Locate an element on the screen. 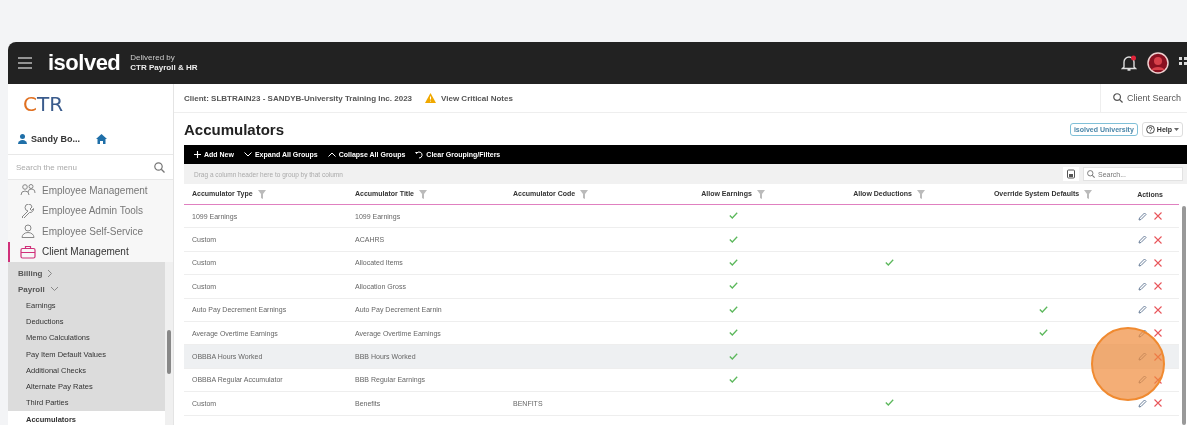  menu-icon is located at coordinates (25, 63).